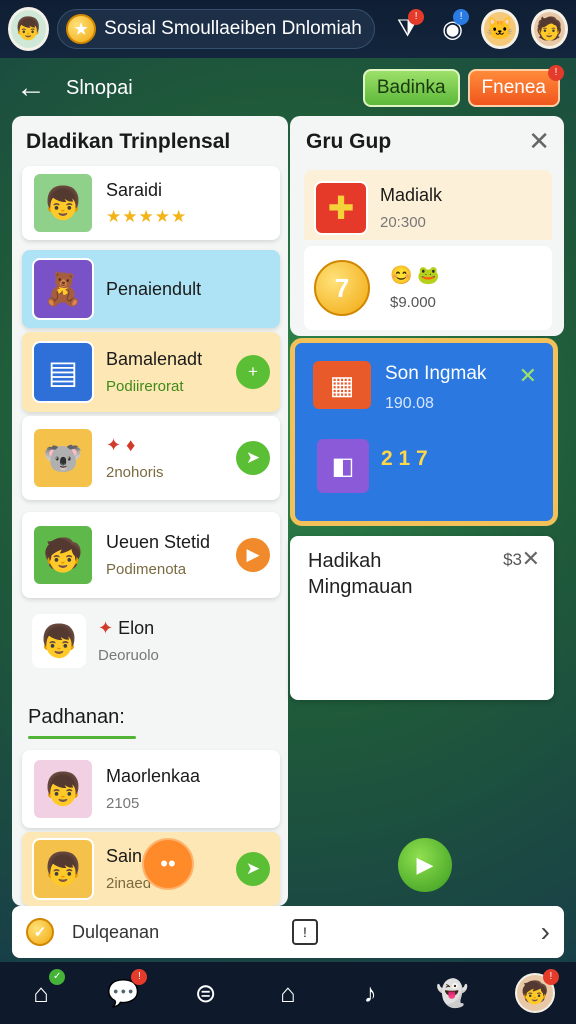 The height and width of the screenshot is (1024, 576). Describe the element at coordinates (253, 555) in the screenshot. I see `play-arrow-button: ▶` at that location.